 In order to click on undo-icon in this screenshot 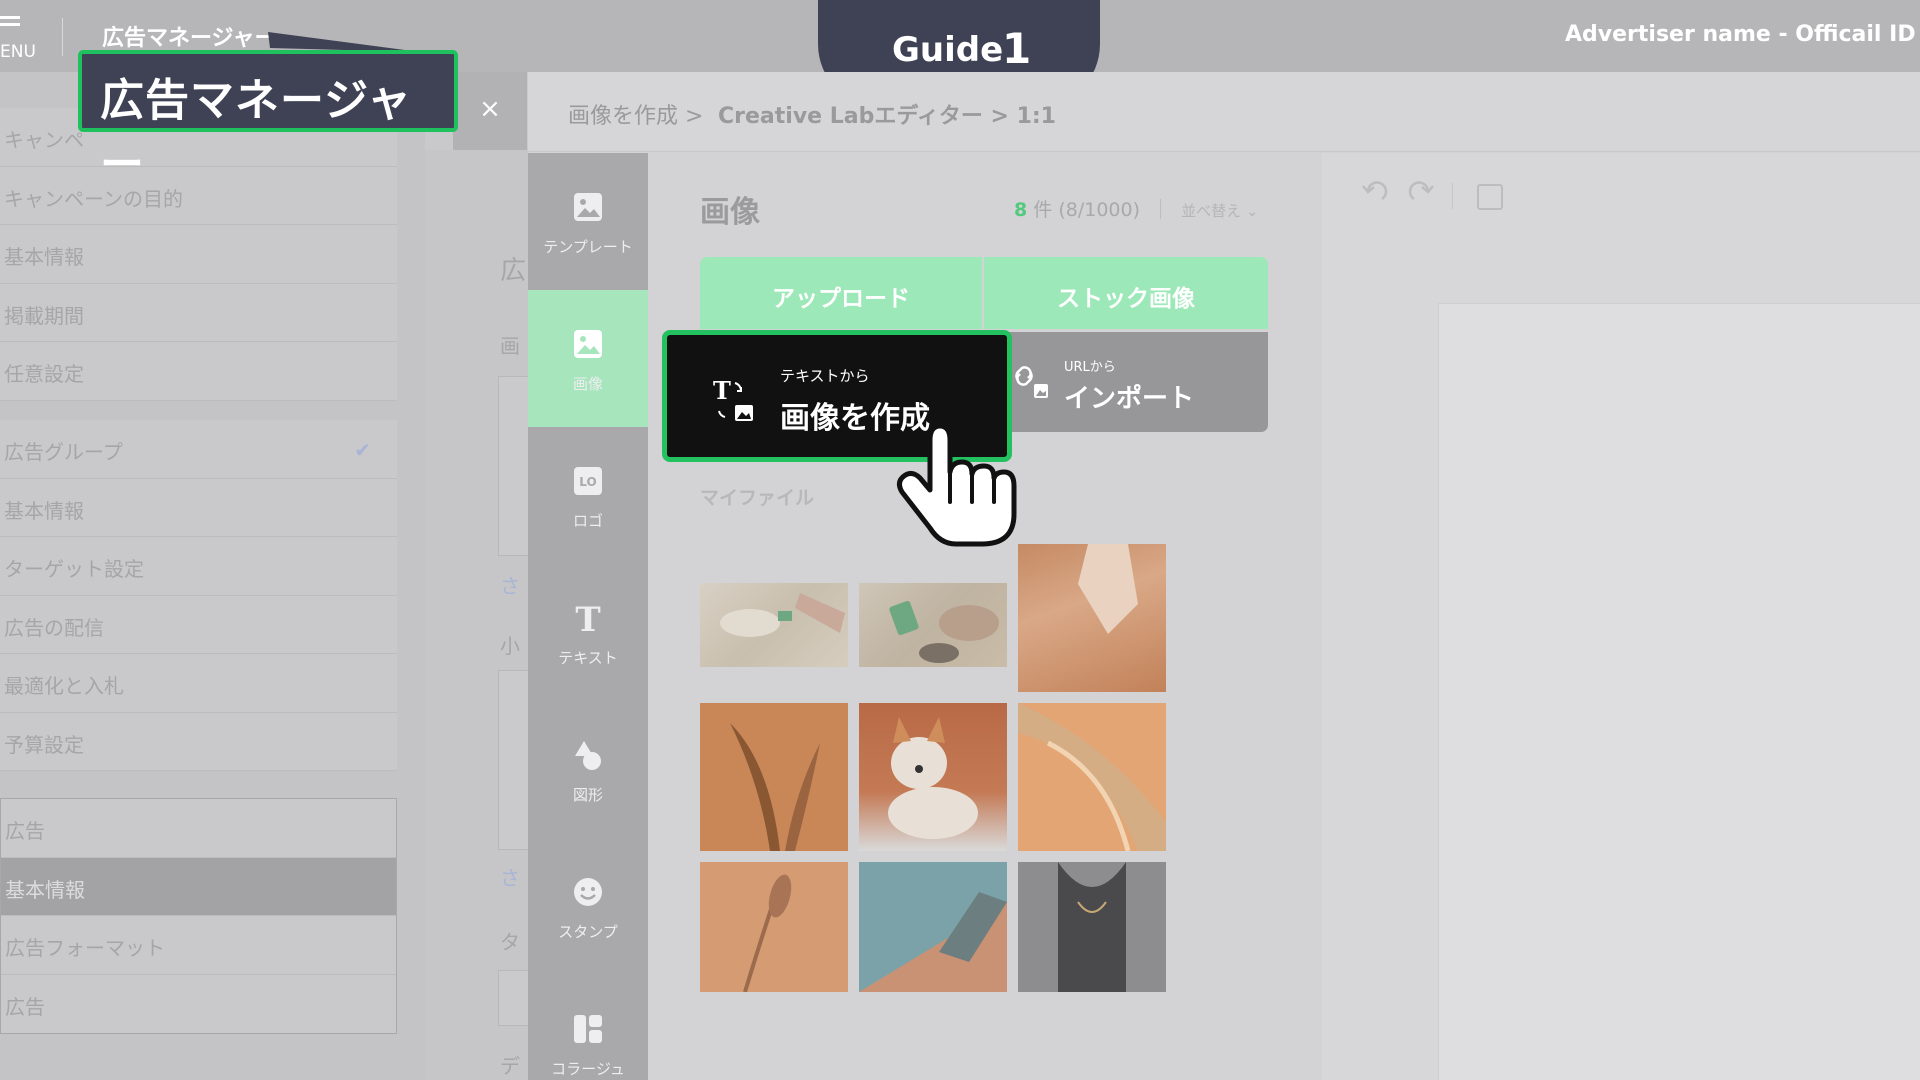, I will do `click(1375, 191)`.